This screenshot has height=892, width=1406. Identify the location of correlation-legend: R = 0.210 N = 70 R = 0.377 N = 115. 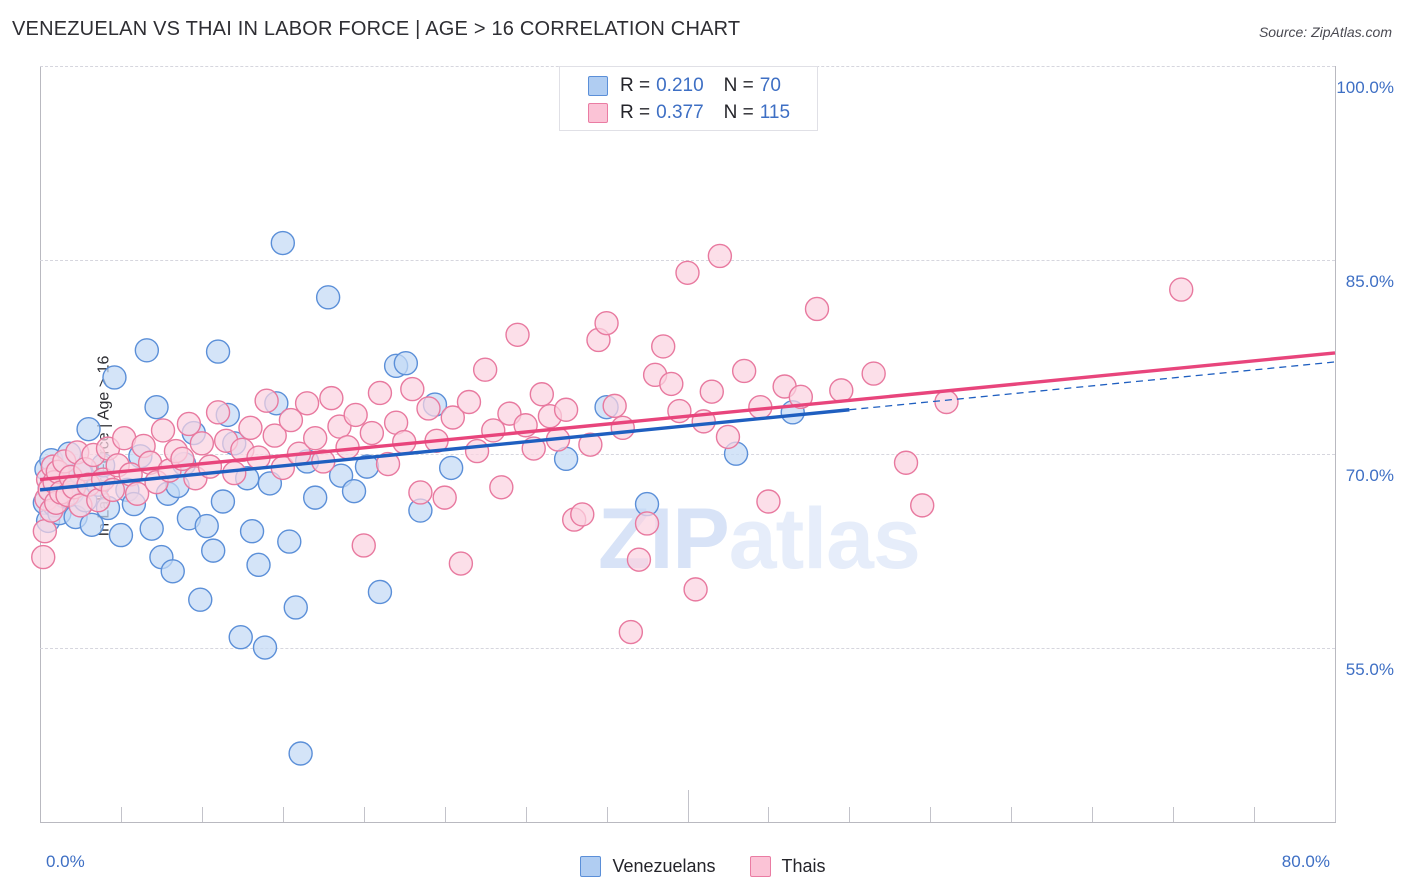
(688, 98).